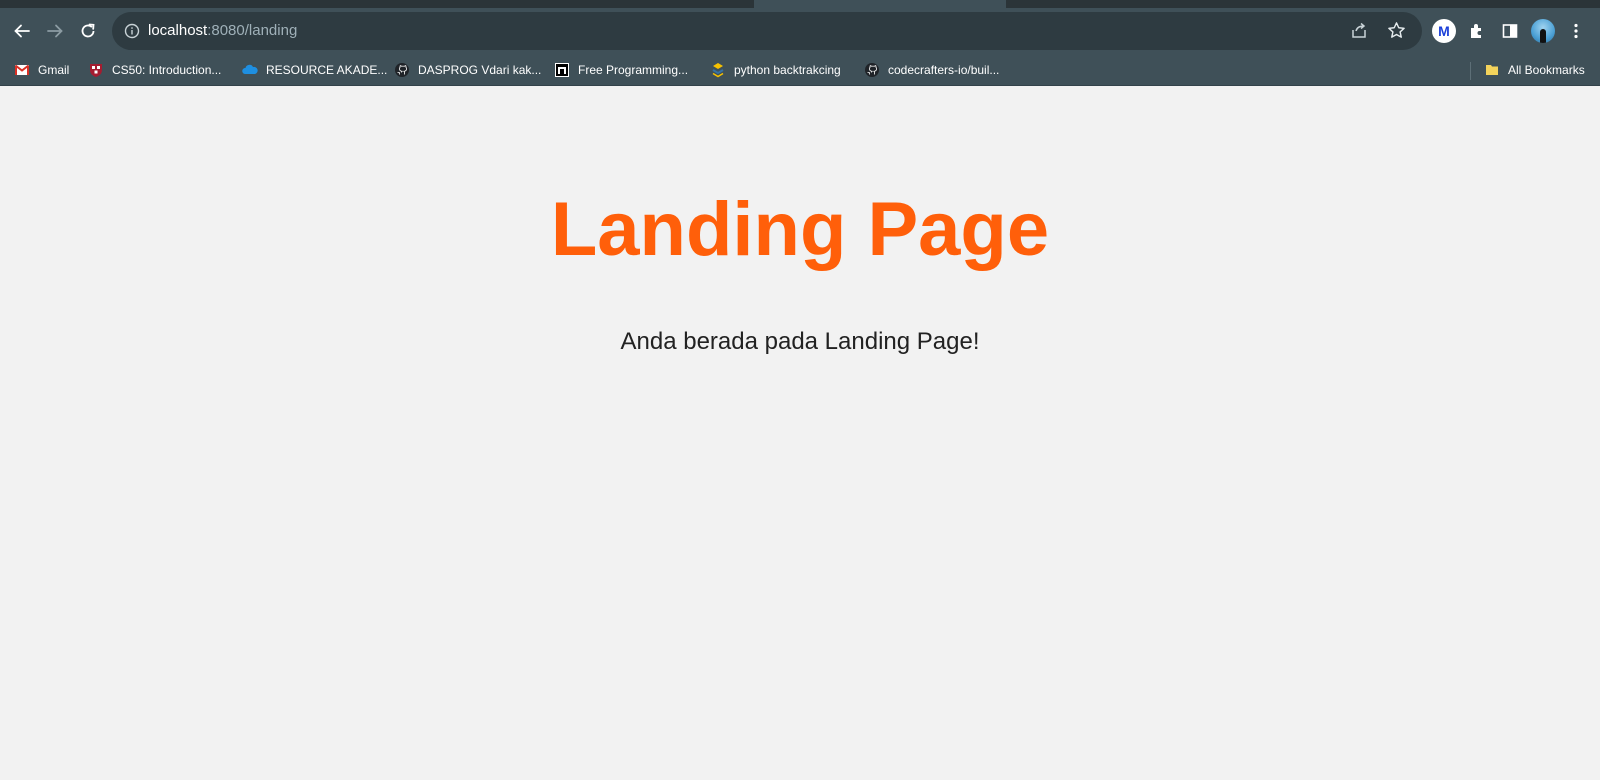  I want to click on bookmark-label: python backtrakcing, so click(787, 70).